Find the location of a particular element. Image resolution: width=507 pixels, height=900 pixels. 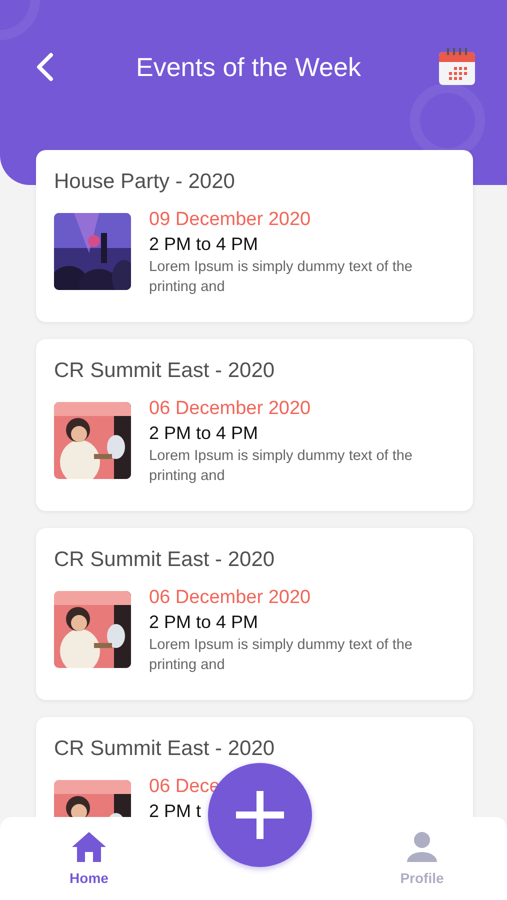

person-icon is located at coordinates (422, 847).